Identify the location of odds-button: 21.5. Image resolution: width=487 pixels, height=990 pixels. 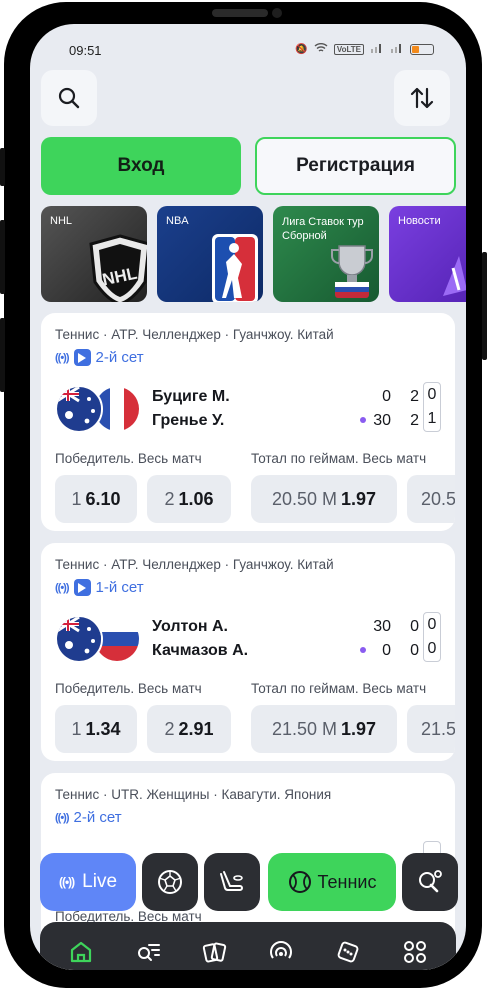
(431, 729).